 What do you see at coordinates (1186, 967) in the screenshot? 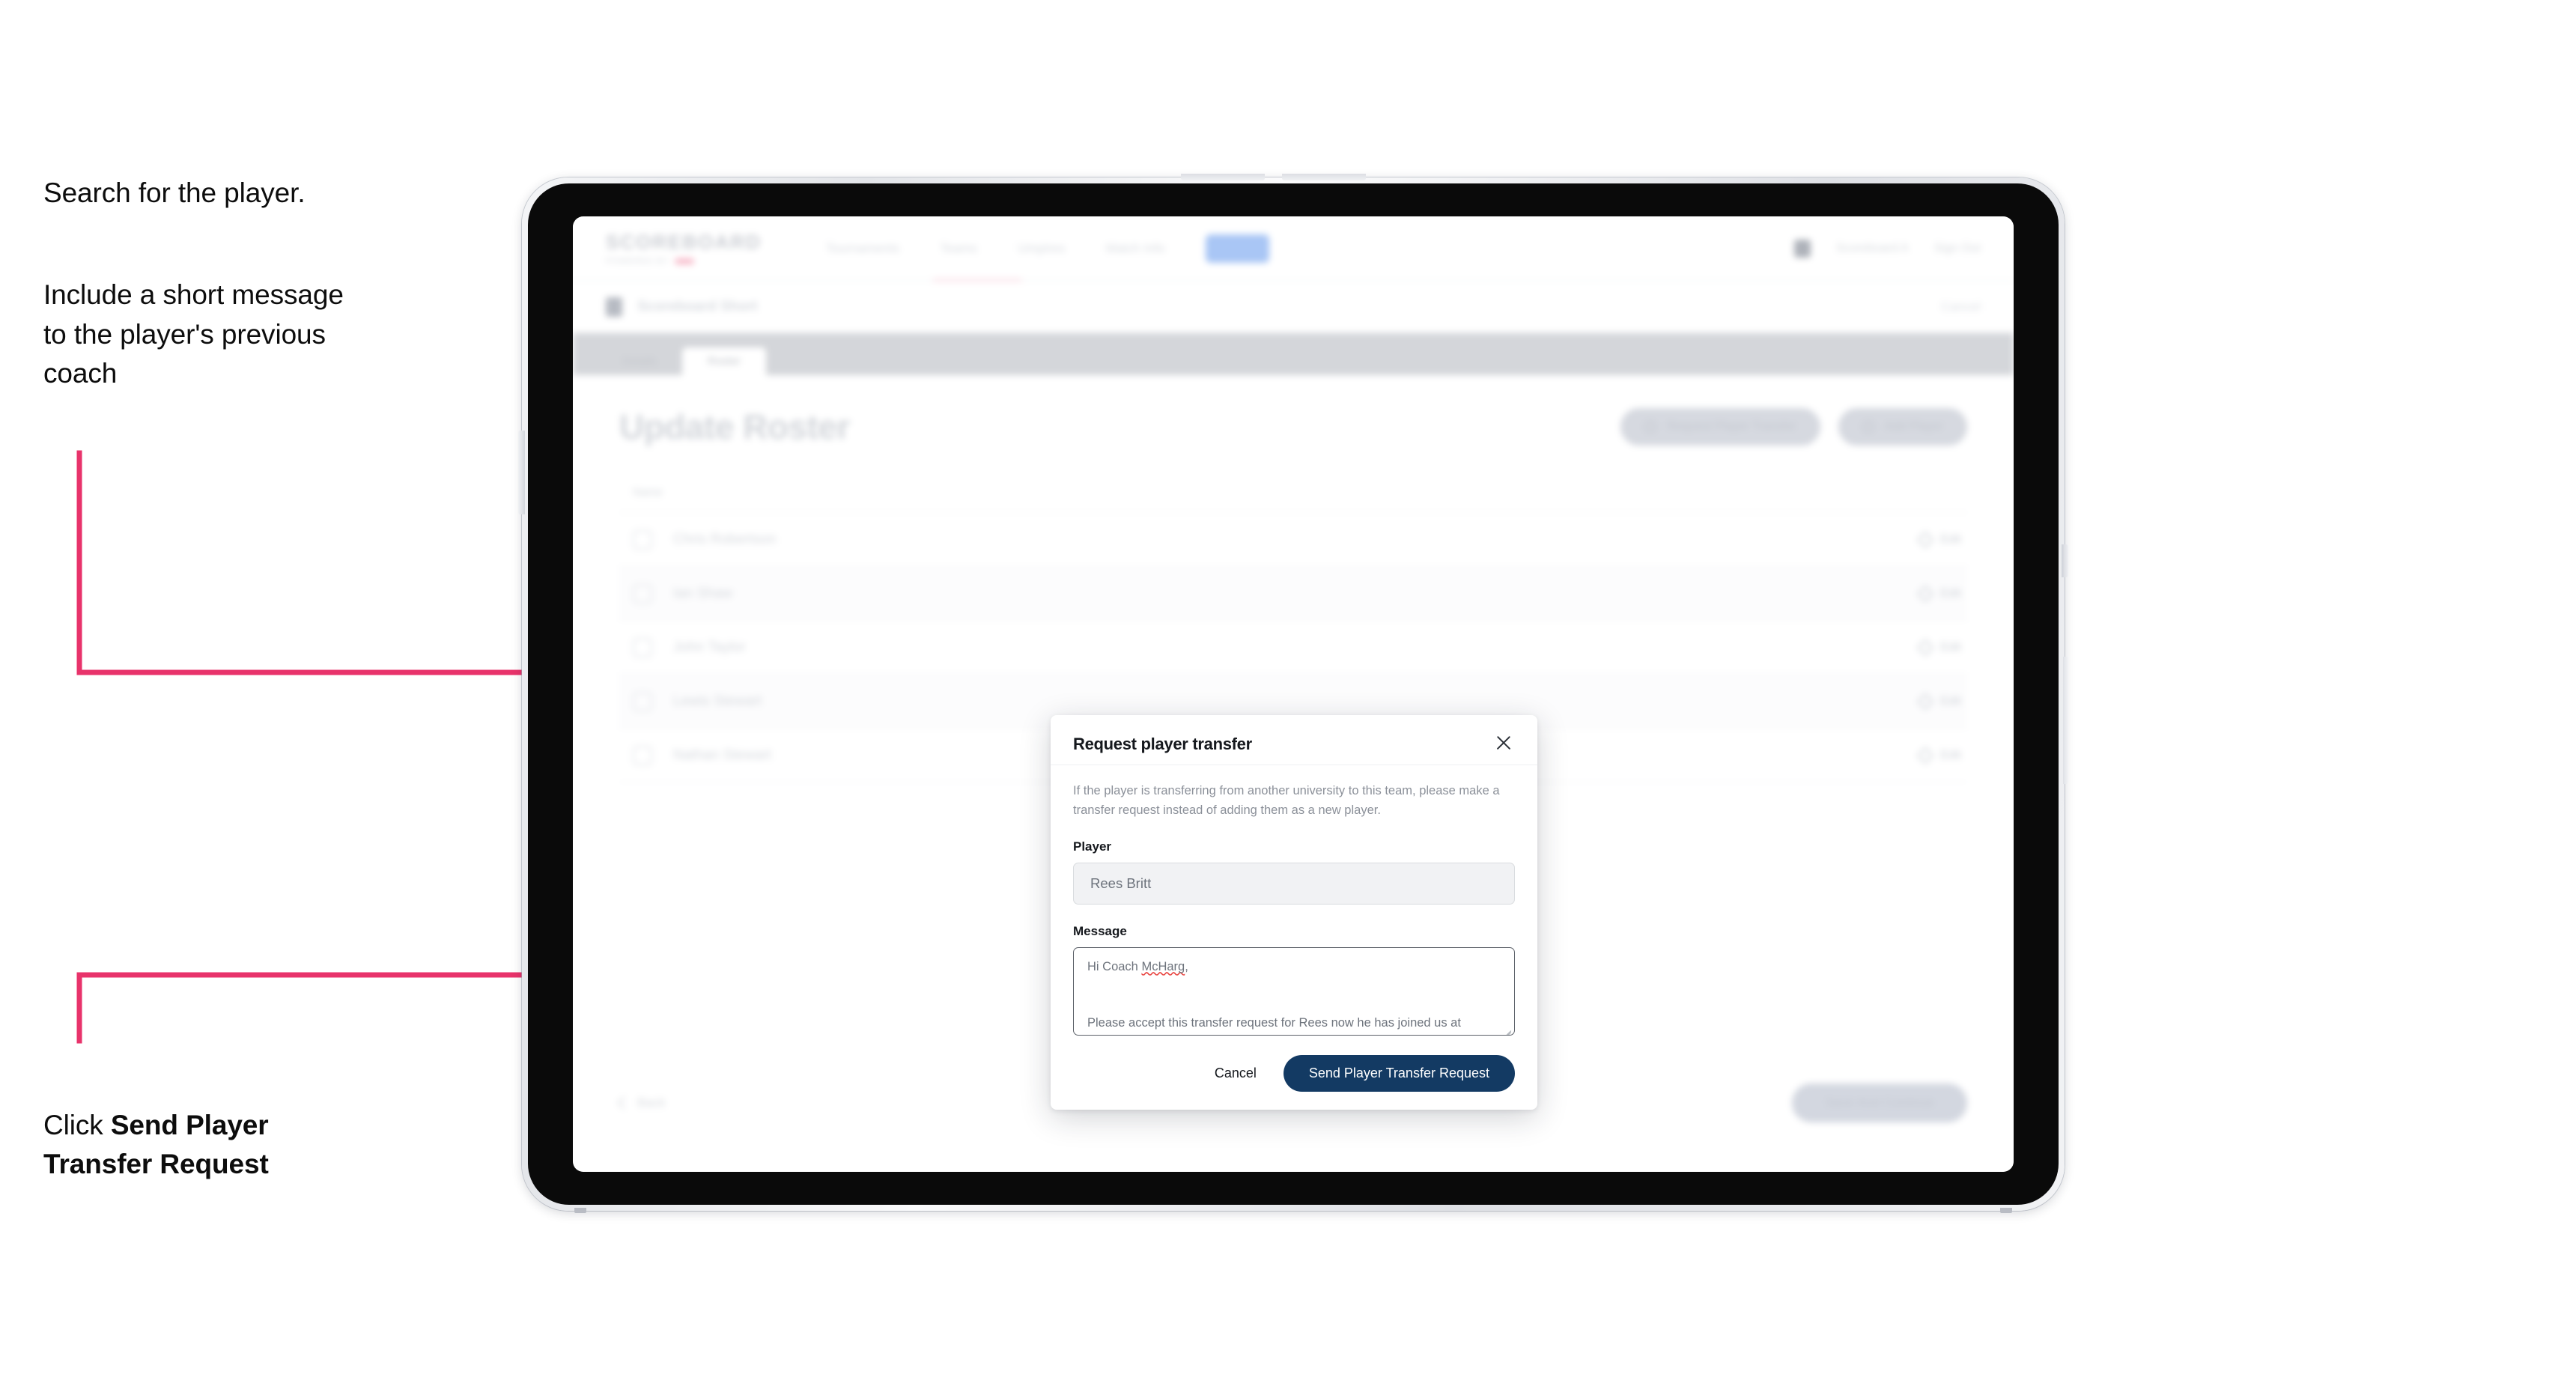
I see `message-line1-suffix: ,` at bounding box center [1186, 967].